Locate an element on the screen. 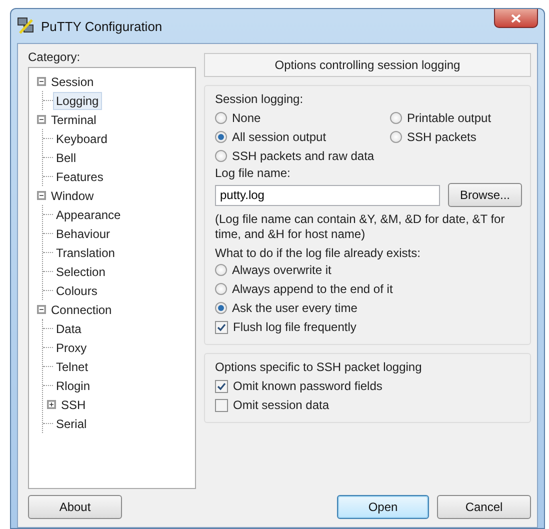  checkbox-label: Omit session data is located at coordinates (281, 405).